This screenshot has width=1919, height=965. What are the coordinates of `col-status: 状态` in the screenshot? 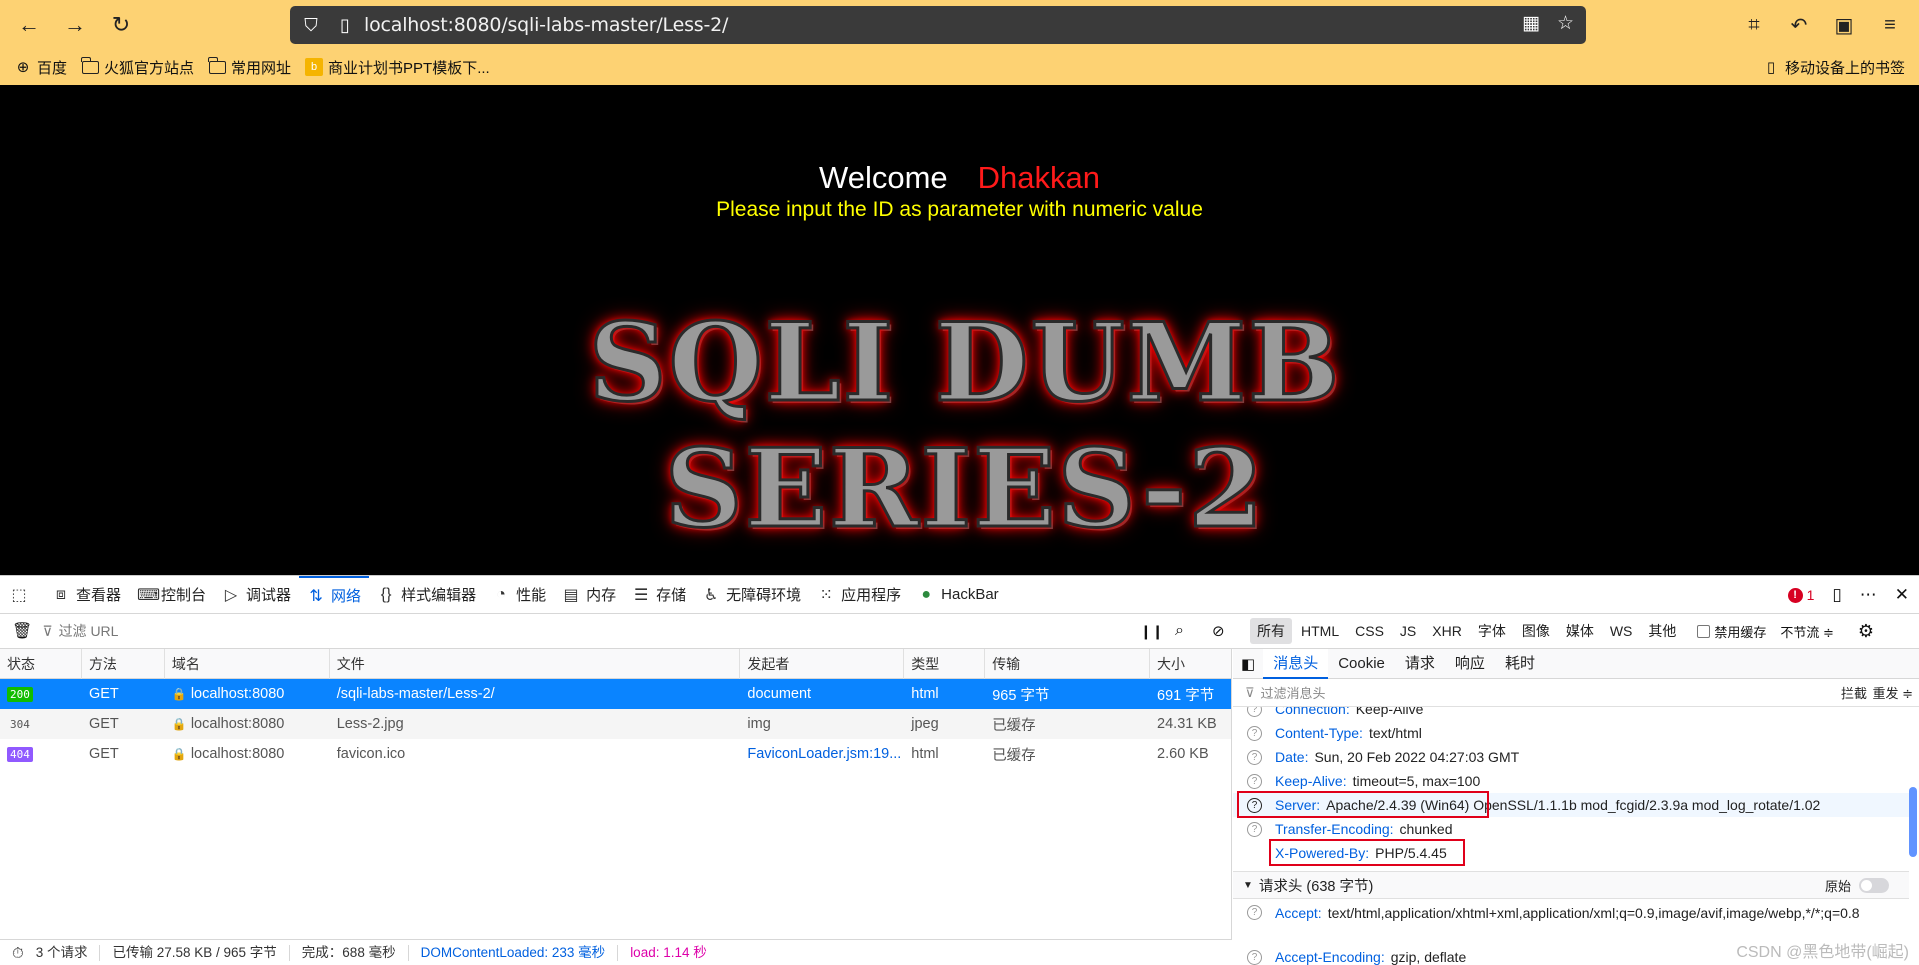 It's located at (41, 663).